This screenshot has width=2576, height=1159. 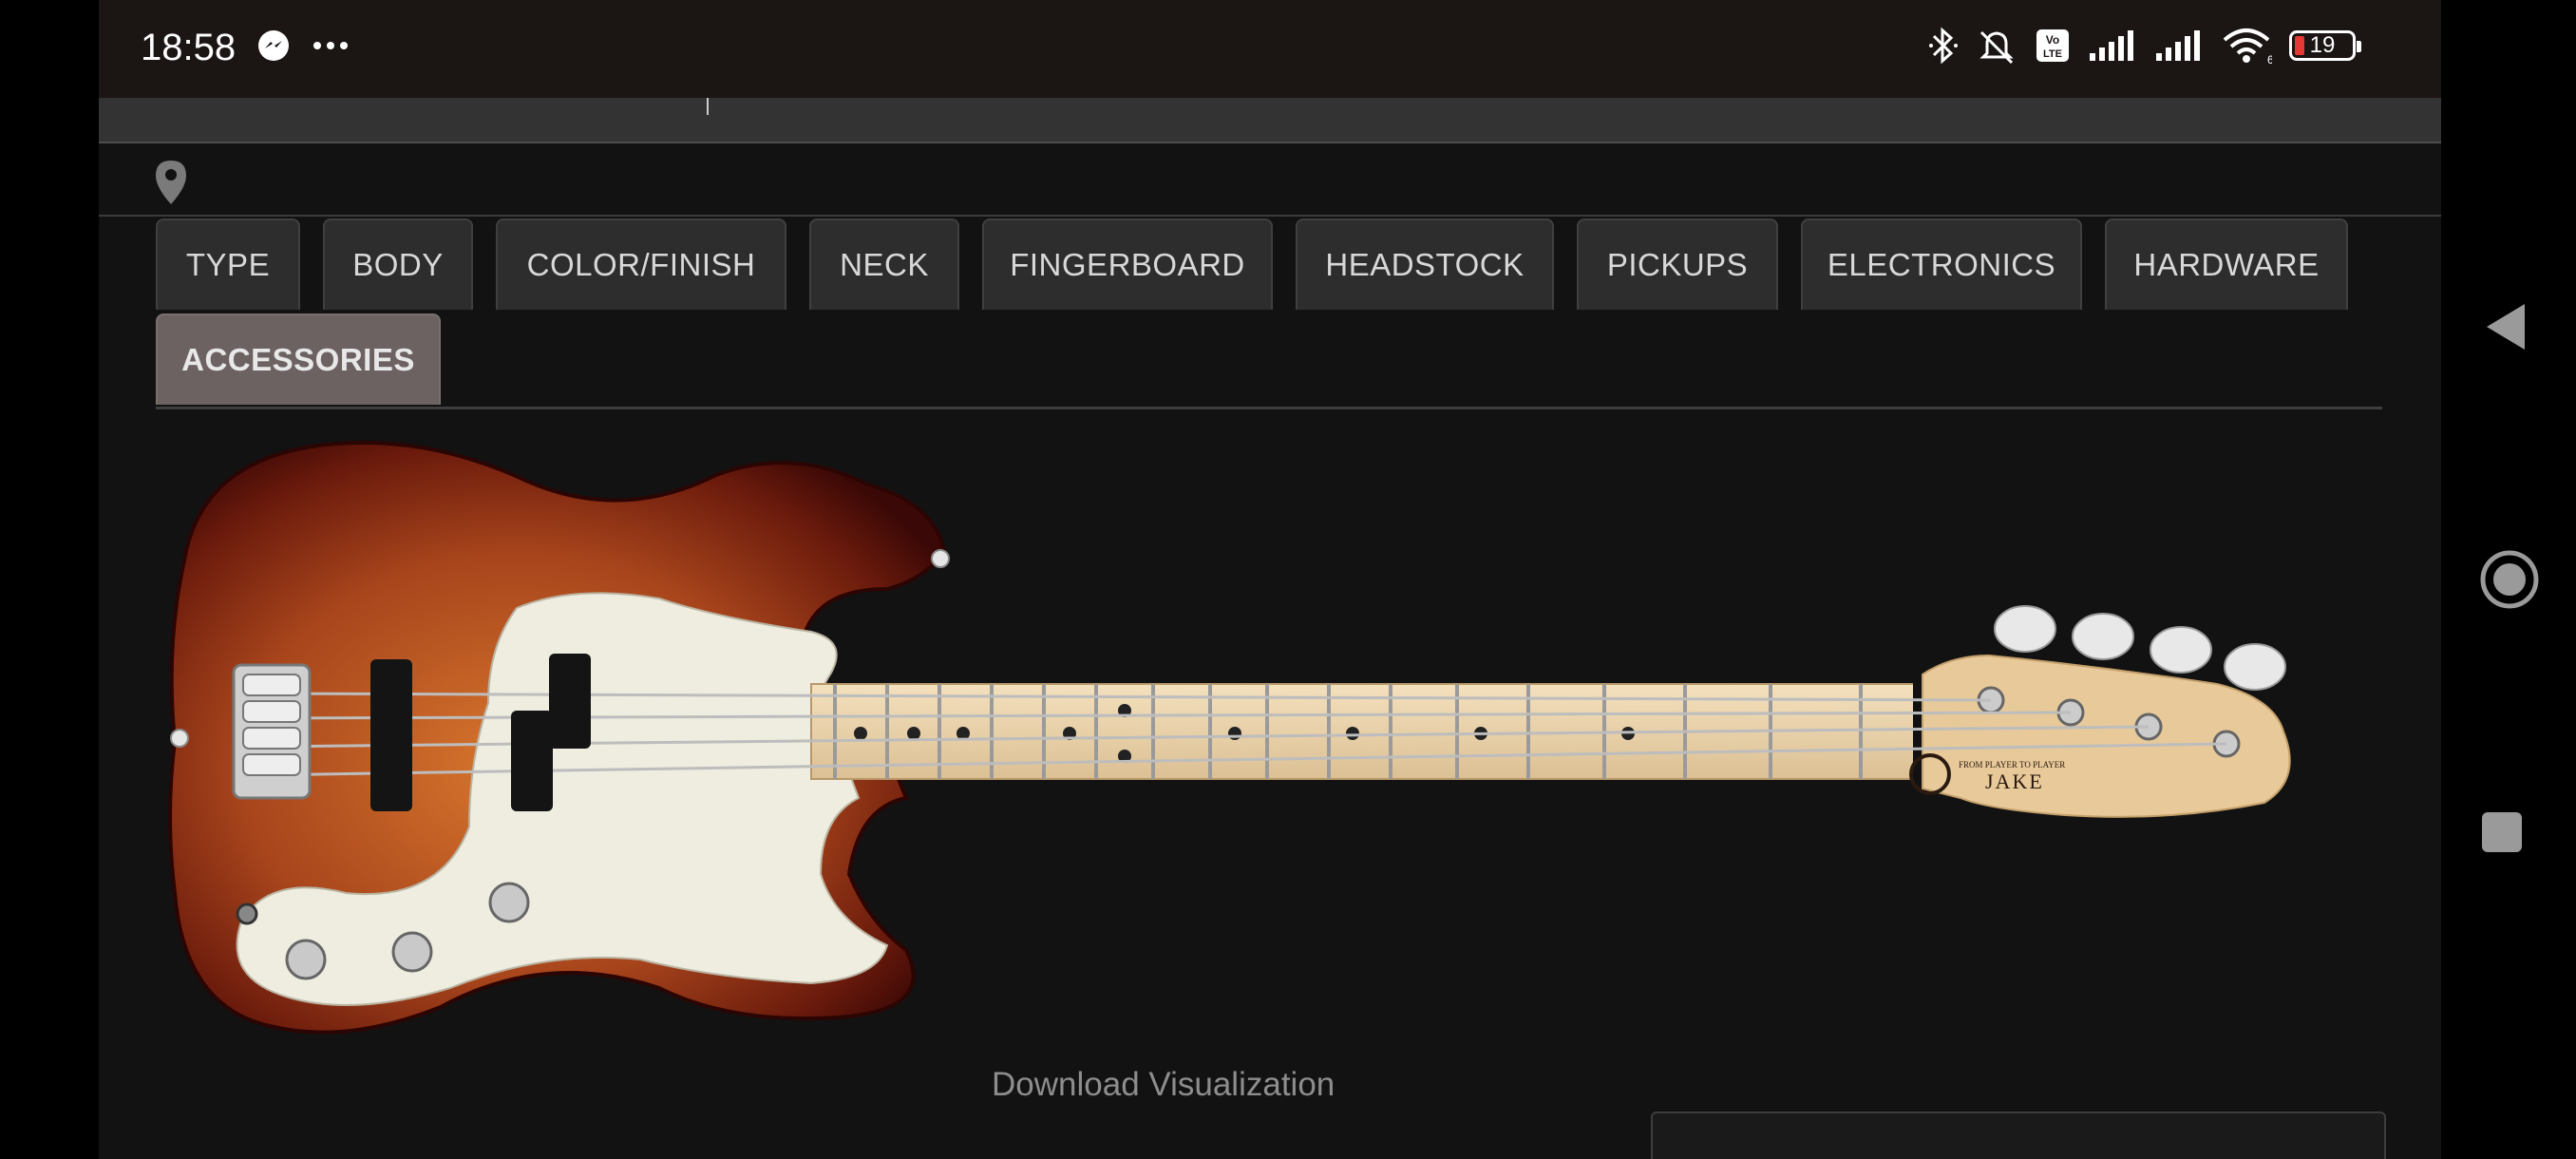 What do you see at coordinates (1996, 47) in the screenshot?
I see `mute-icon` at bounding box center [1996, 47].